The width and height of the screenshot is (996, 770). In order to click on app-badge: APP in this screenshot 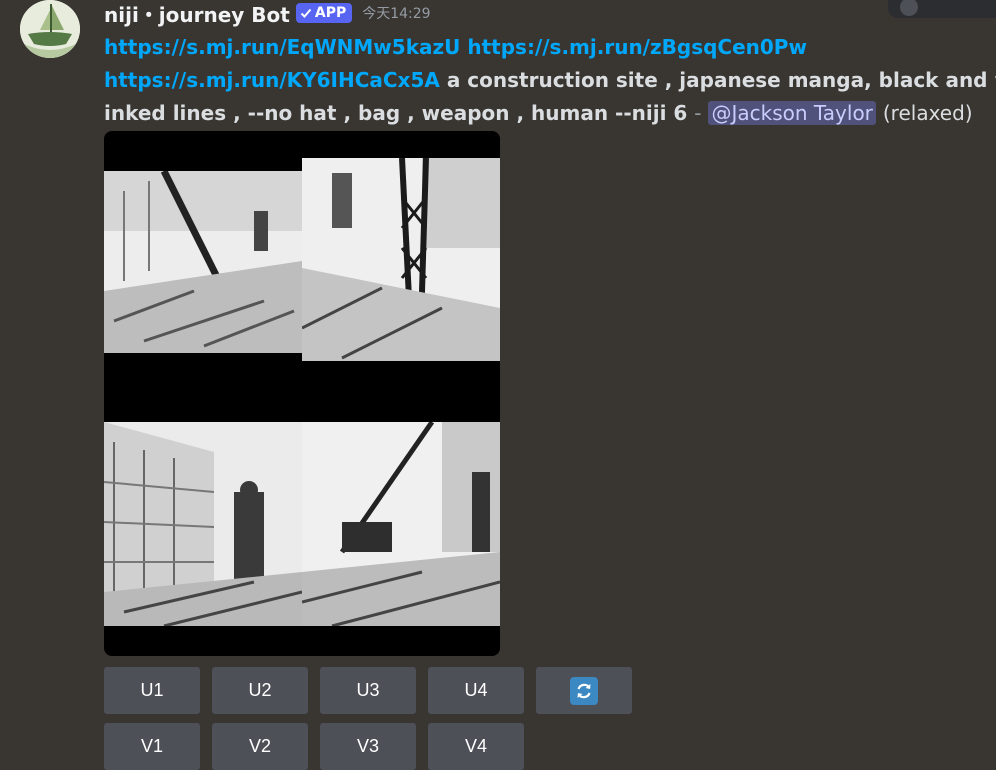, I will do `click(324, 13)`.